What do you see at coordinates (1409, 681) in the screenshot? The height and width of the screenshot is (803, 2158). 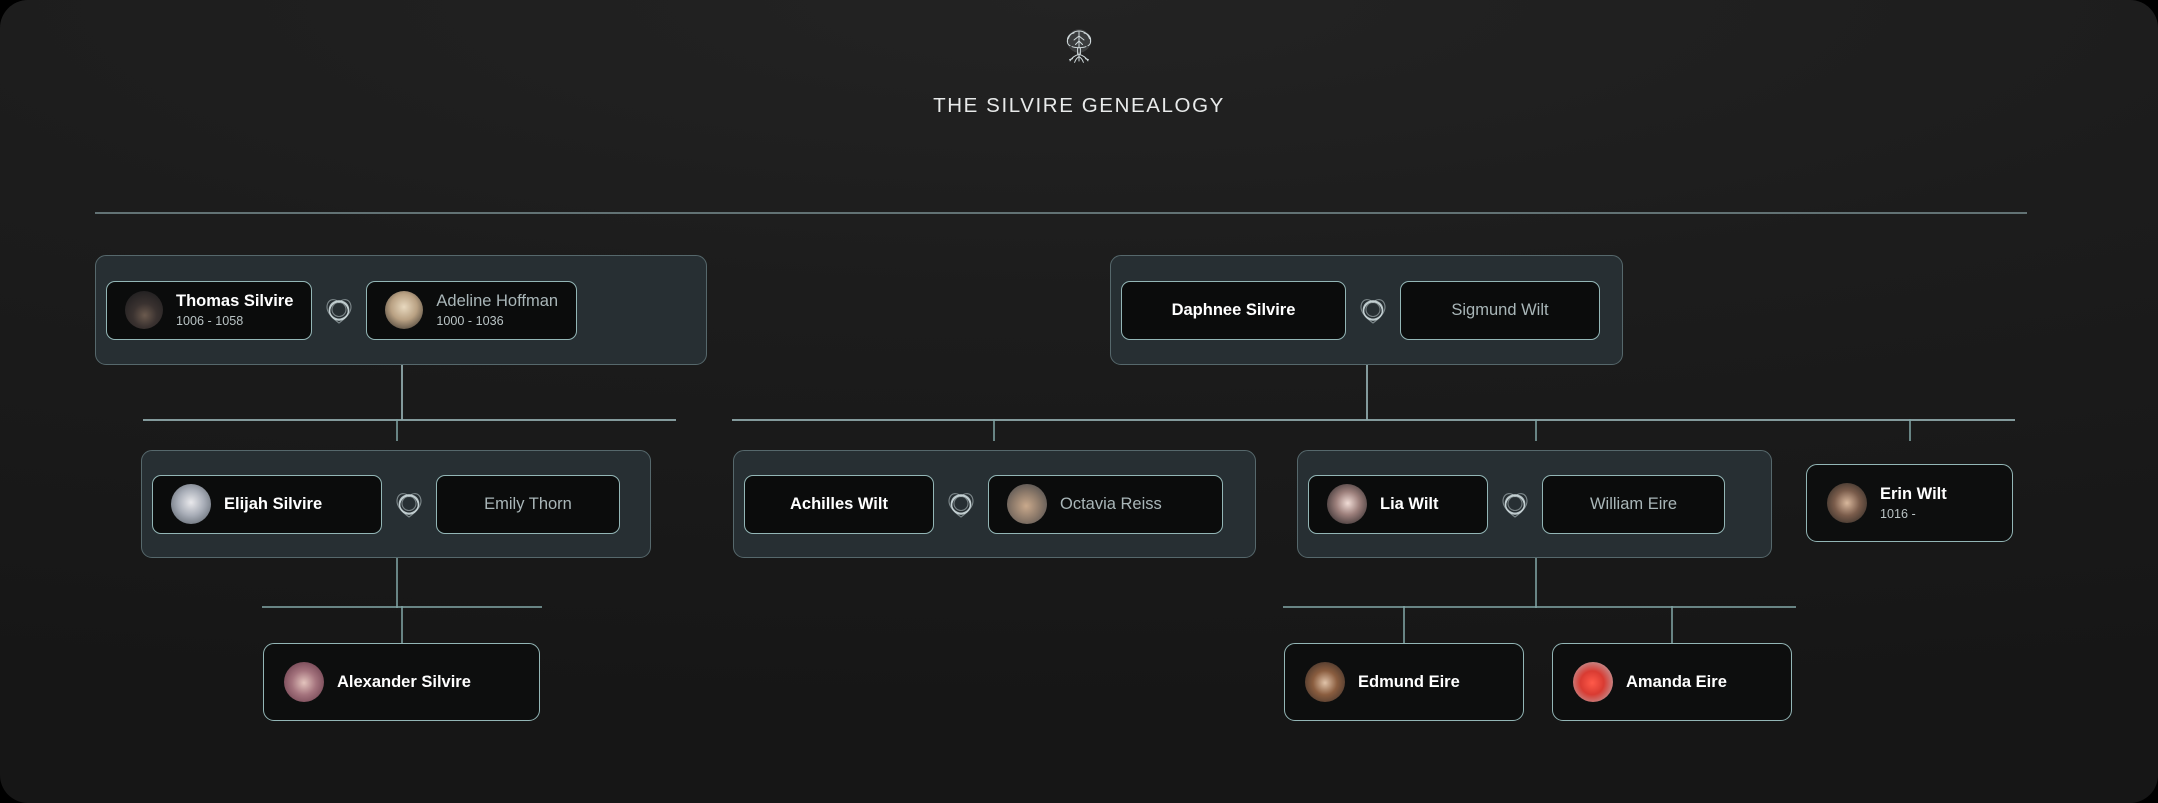 I see `person-name: Edmund Eire` at bounding box center [1409, 681].